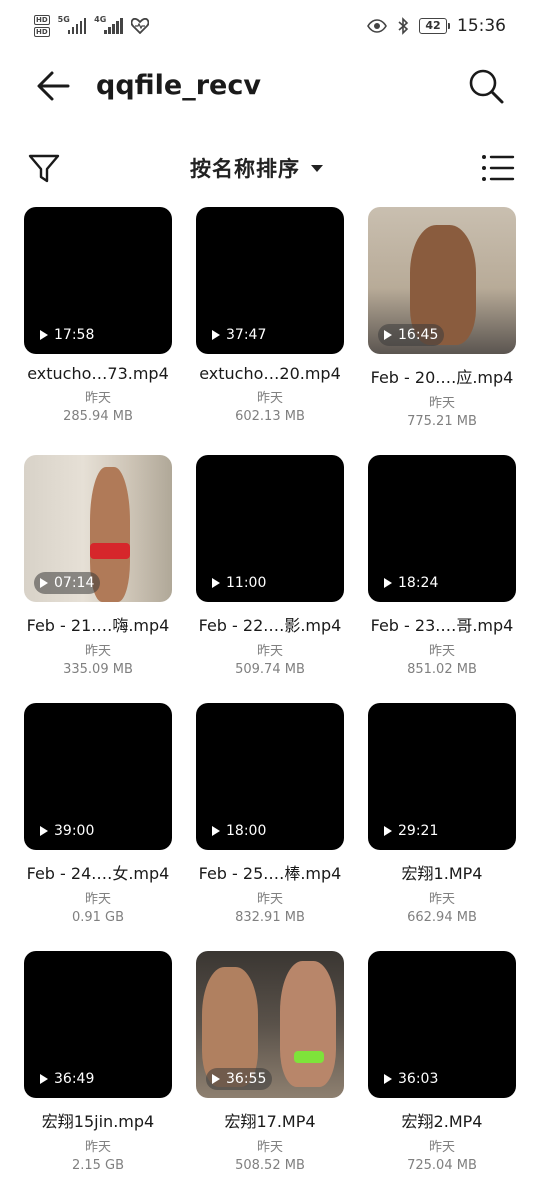 The width and height of the screenshot is (540, 1200). What do you see at coordinates (270, 26) in the screenshot?
I see `status-bar: HD HD 5G 4G 42 15:36` at bounding box center [270, 26].